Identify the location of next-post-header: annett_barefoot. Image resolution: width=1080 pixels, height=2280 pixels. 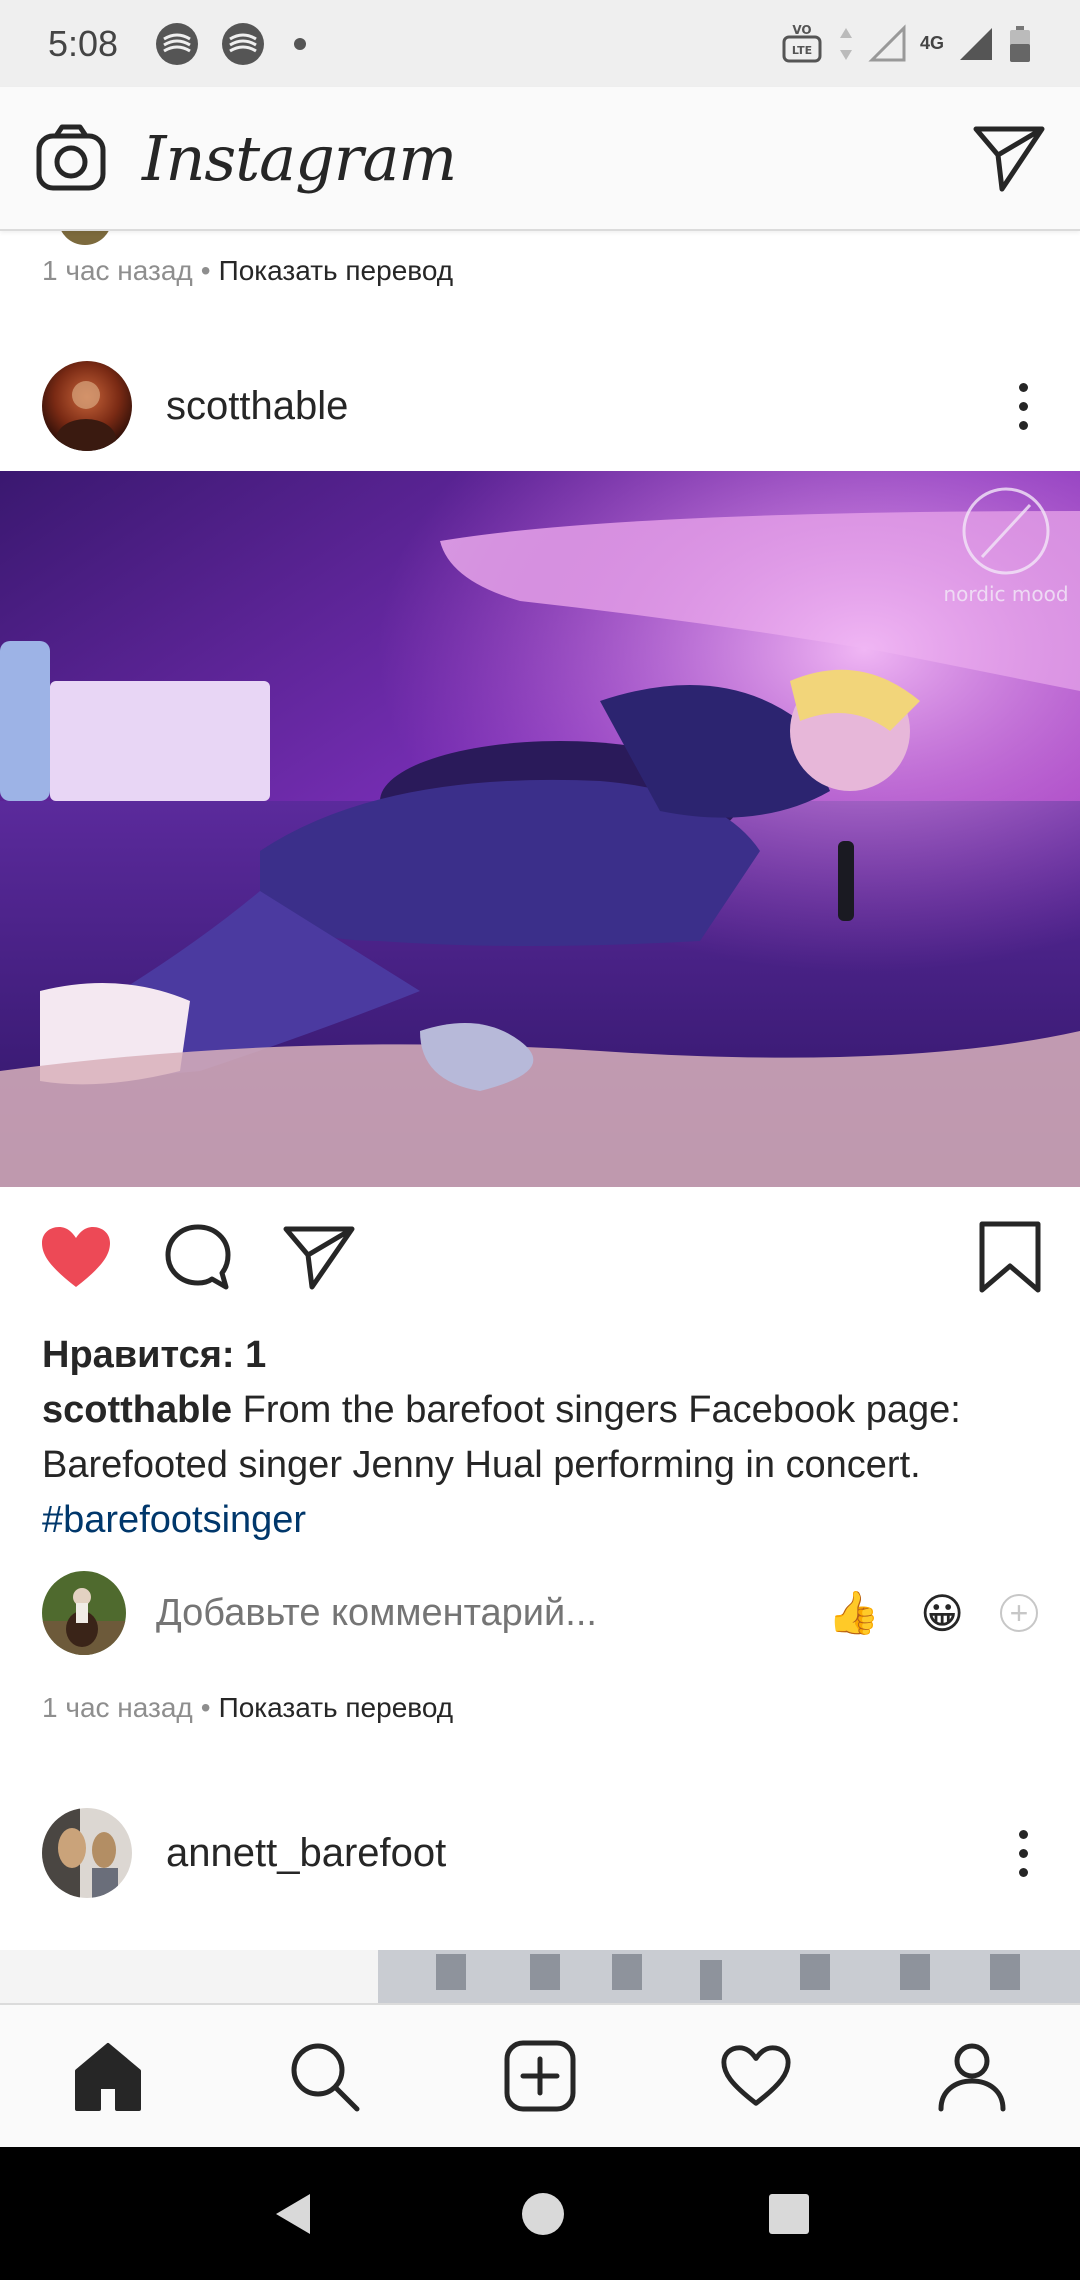
(540, 1853).